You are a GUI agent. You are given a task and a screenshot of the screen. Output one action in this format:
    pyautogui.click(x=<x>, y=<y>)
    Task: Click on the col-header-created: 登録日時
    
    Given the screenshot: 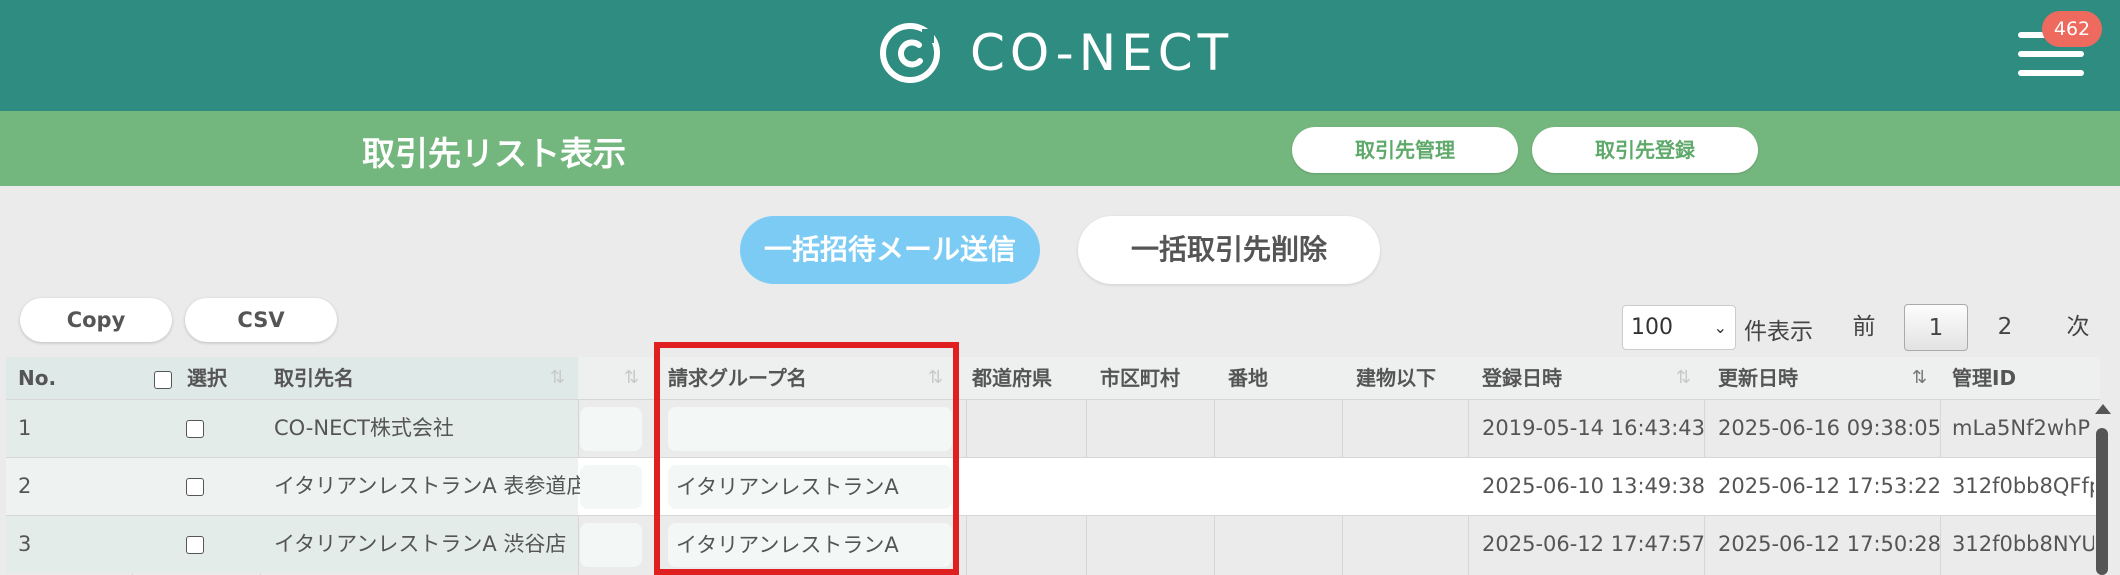 What is the action you would take?
    pyautogui.click(x=1522, y=378)
    